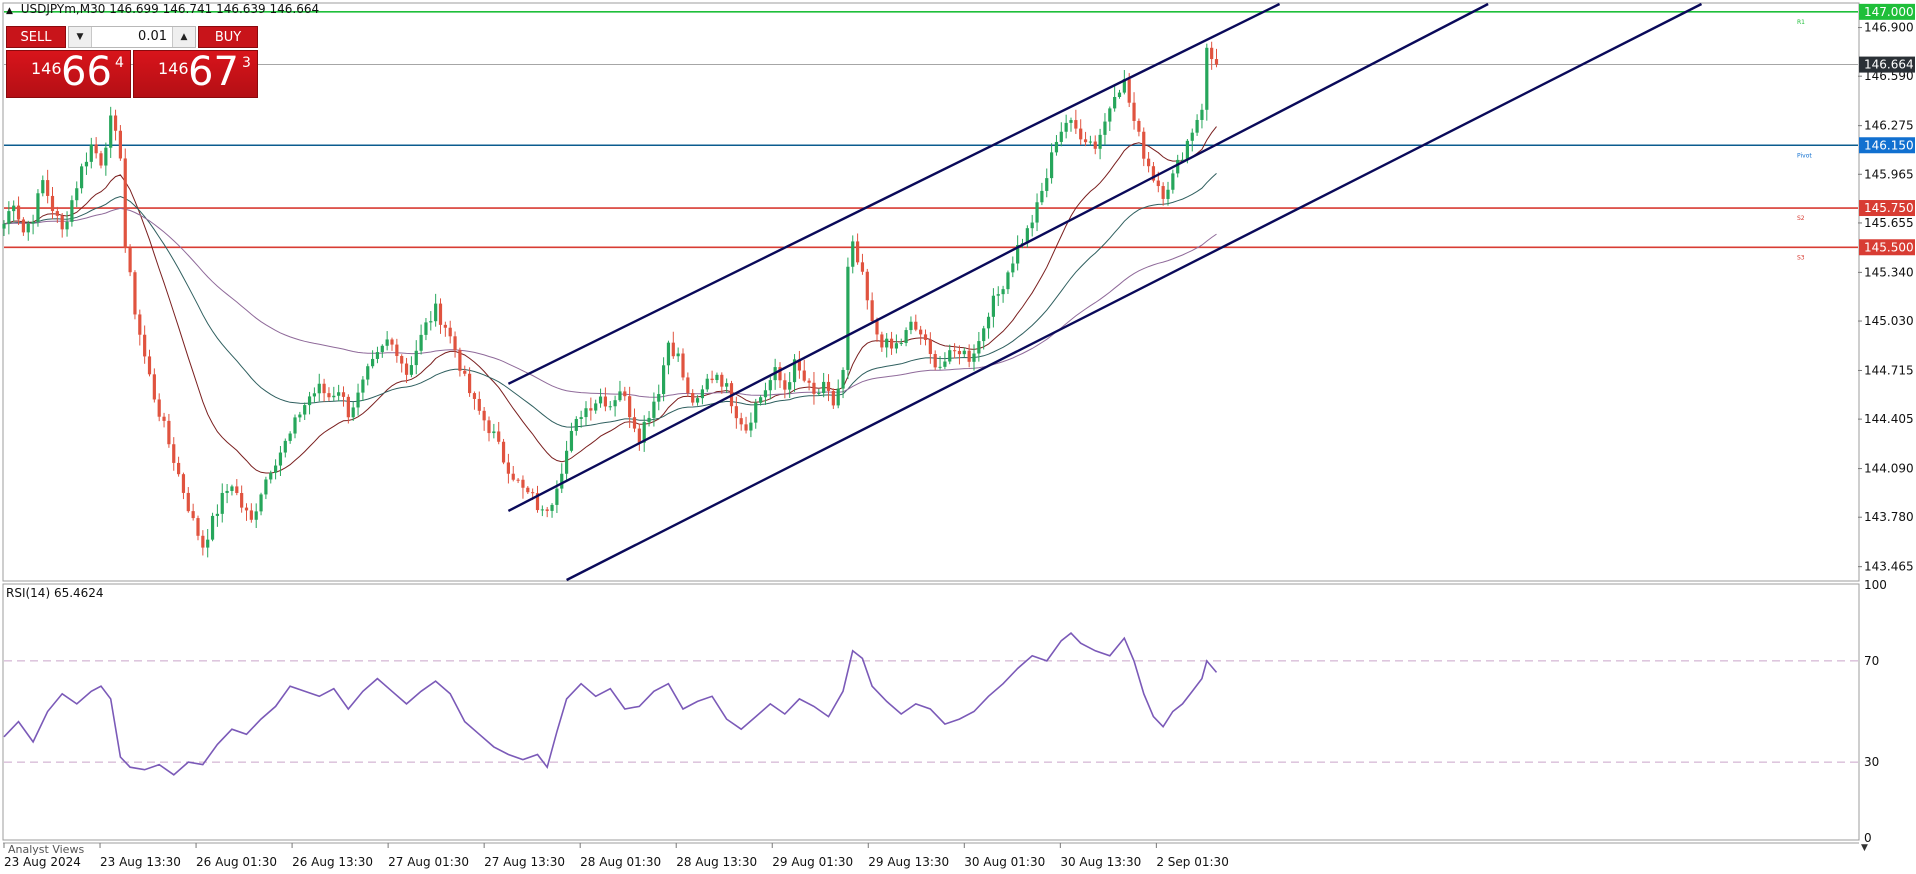 The image size is (1916, 874). Describe the element at coordinates (1889, 469) in the screenshot. I see `price-tick-label: 144.090` at that location.